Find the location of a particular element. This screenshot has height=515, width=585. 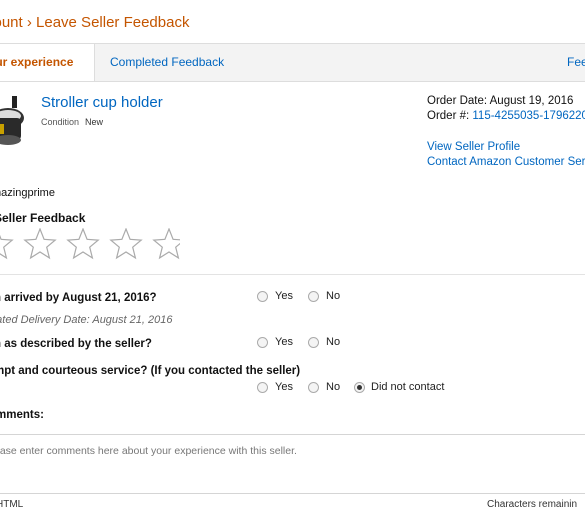

described-yes-radio is located at coordinates (262, 342).